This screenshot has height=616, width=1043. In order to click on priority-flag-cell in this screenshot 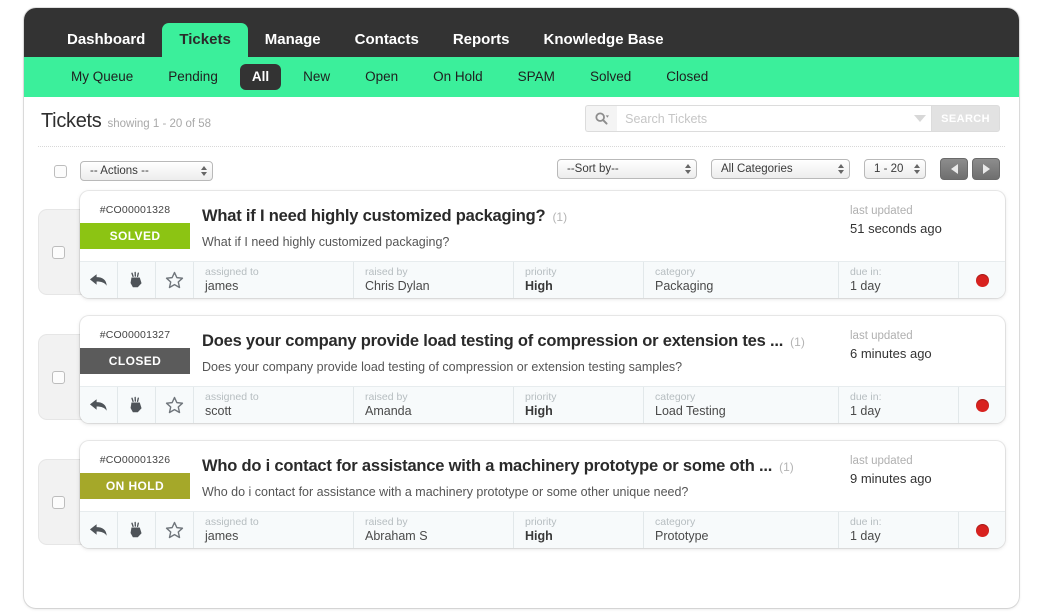, I will do `click(982, 405)`.